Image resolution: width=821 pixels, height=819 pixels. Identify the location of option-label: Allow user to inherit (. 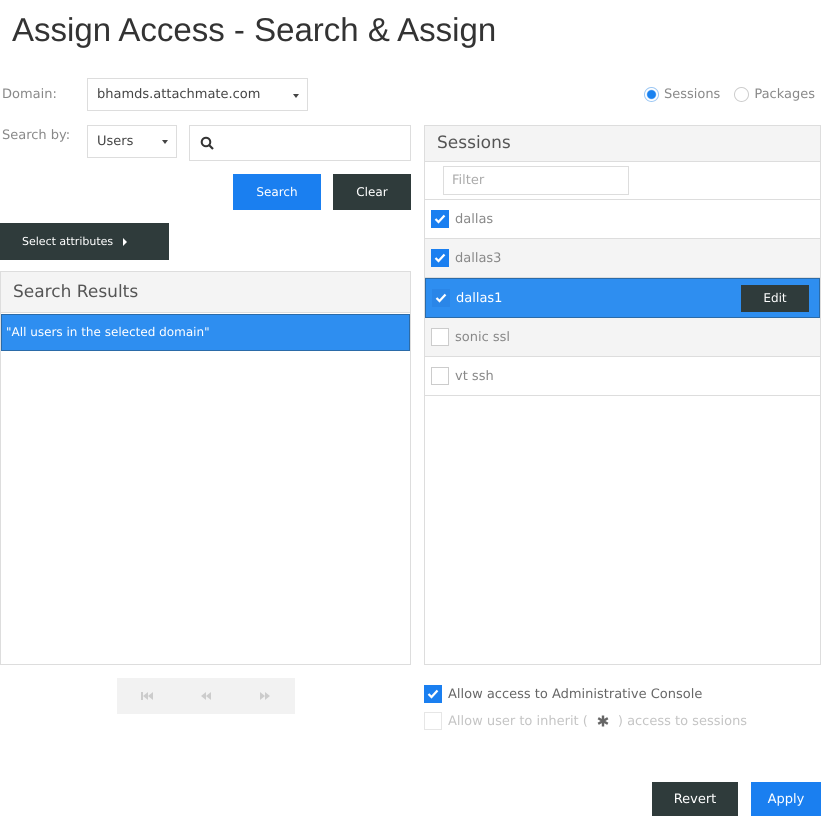
(518, 721).